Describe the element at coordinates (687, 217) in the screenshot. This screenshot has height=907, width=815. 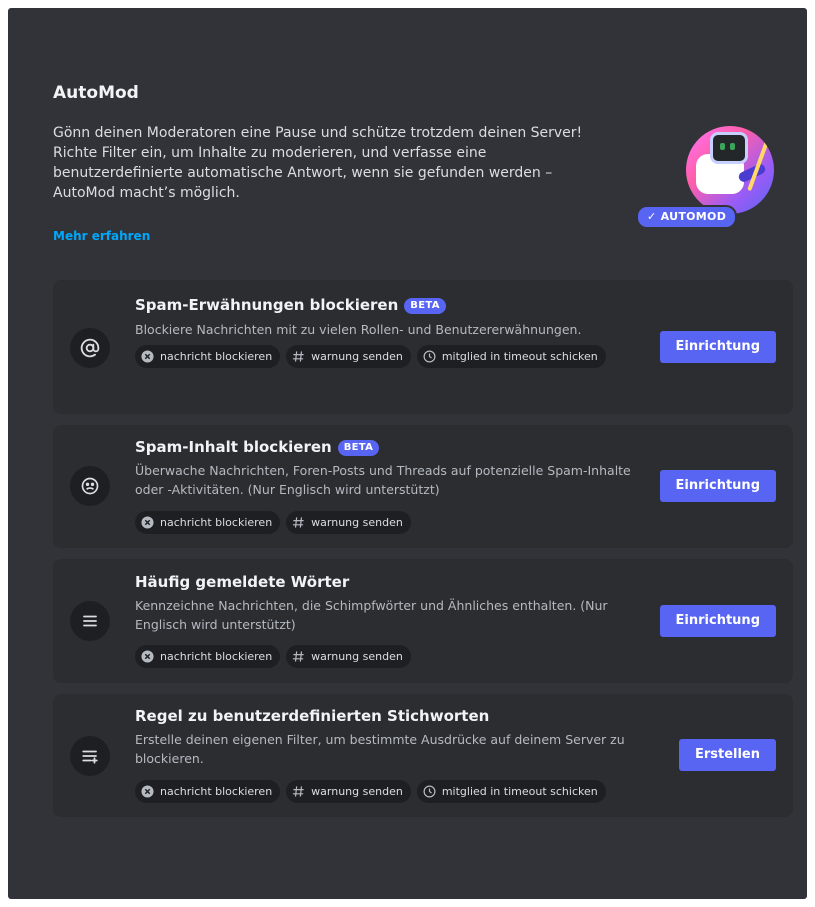
I see `automod-badge: ✓ AUTOMOD` at that location.